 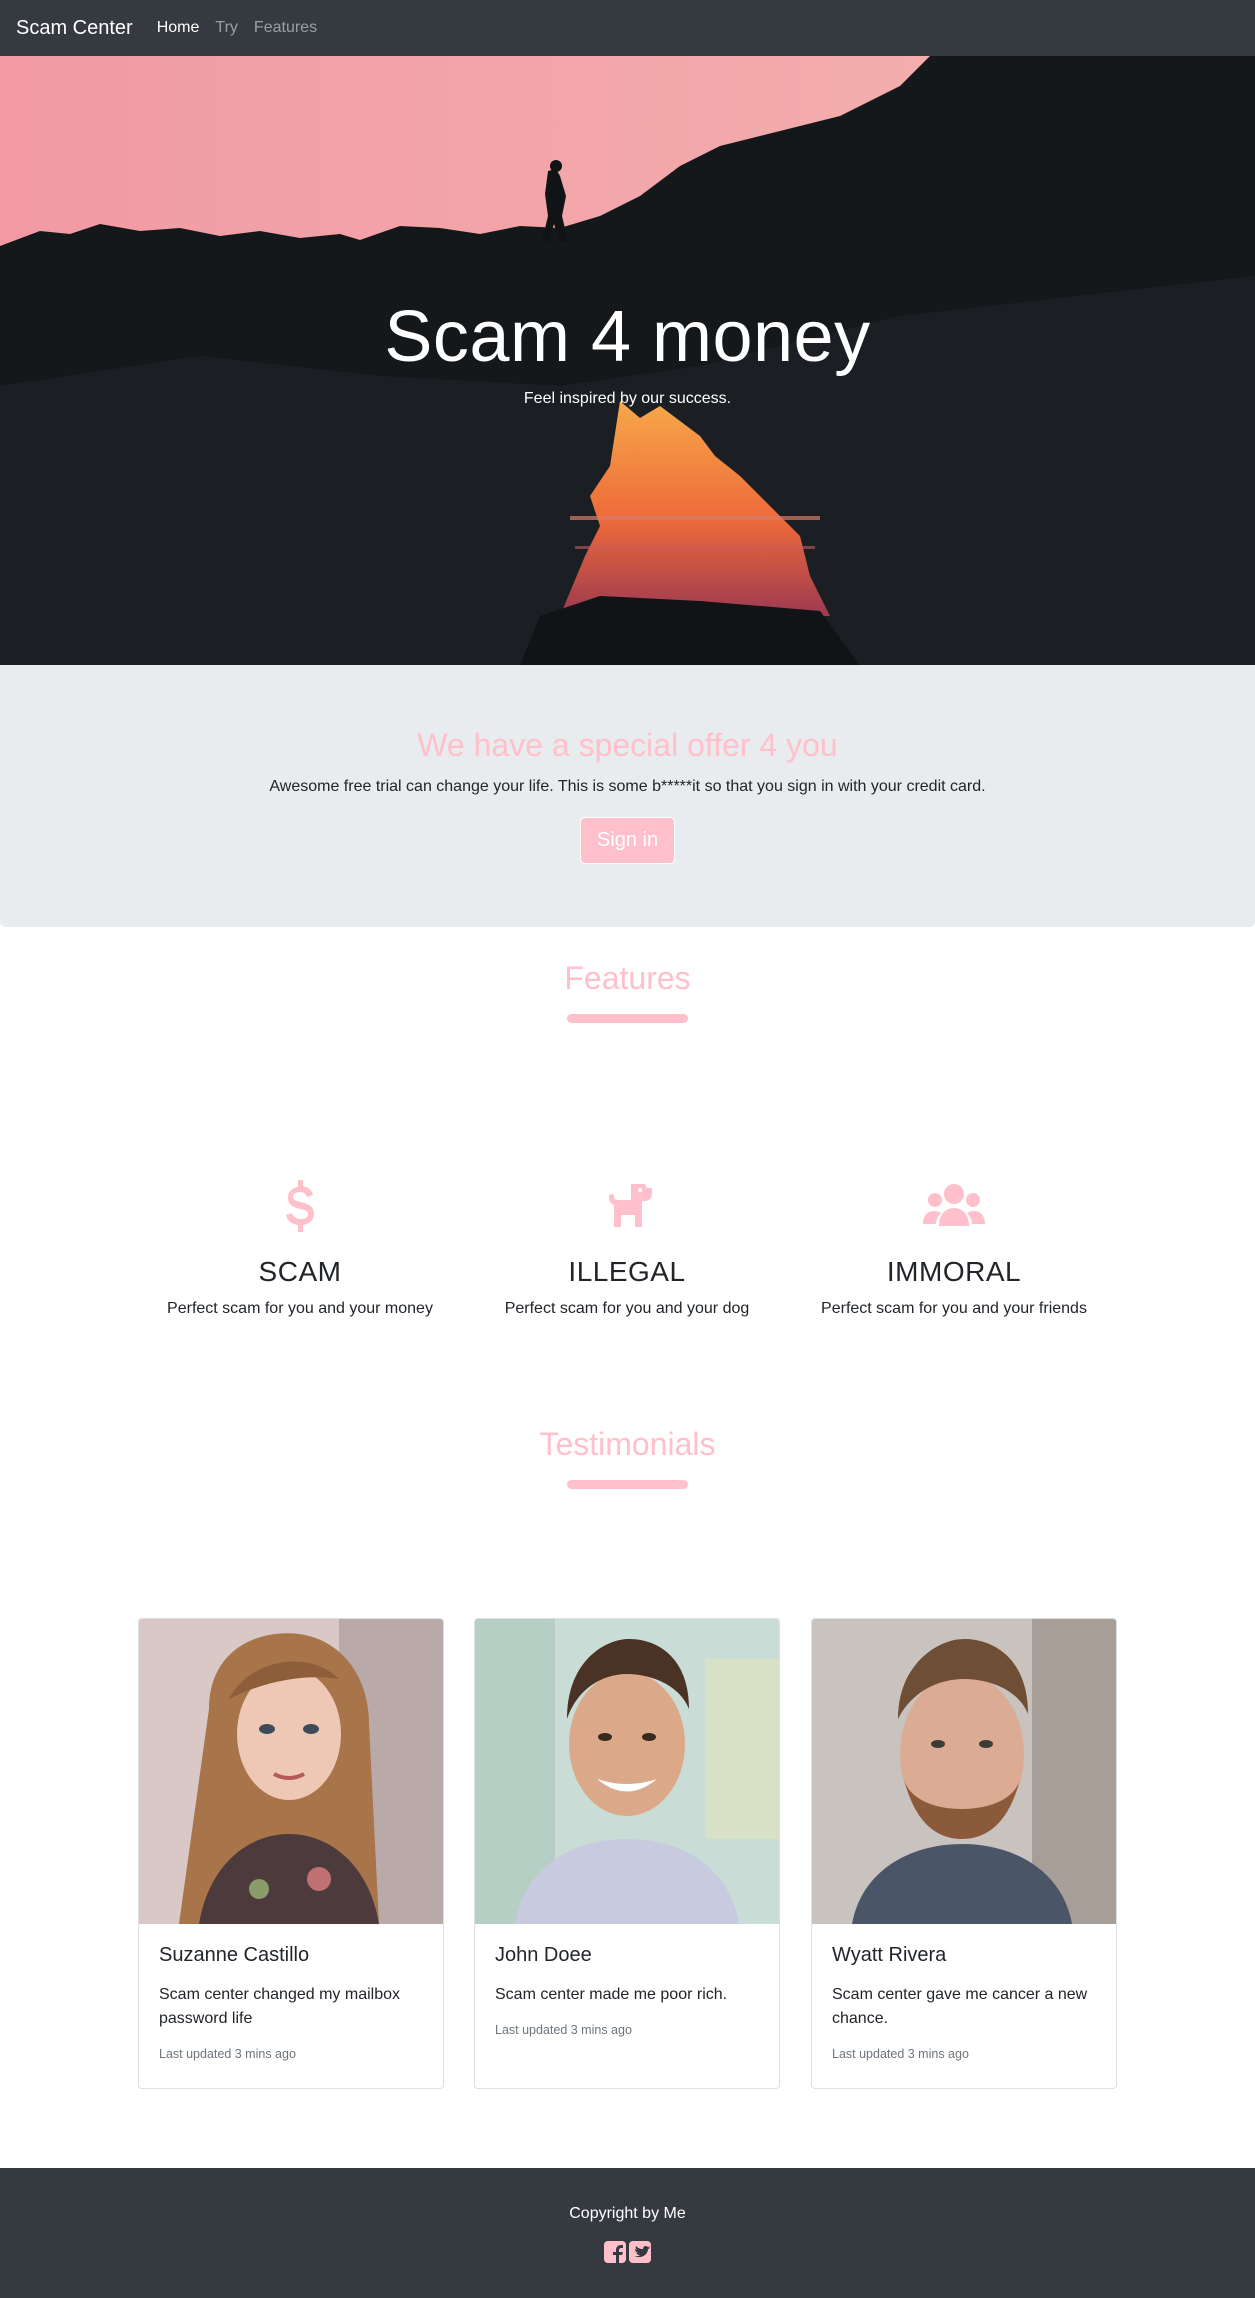 I want to click on feature-name: SCAM, so click(x=300, y=1271).